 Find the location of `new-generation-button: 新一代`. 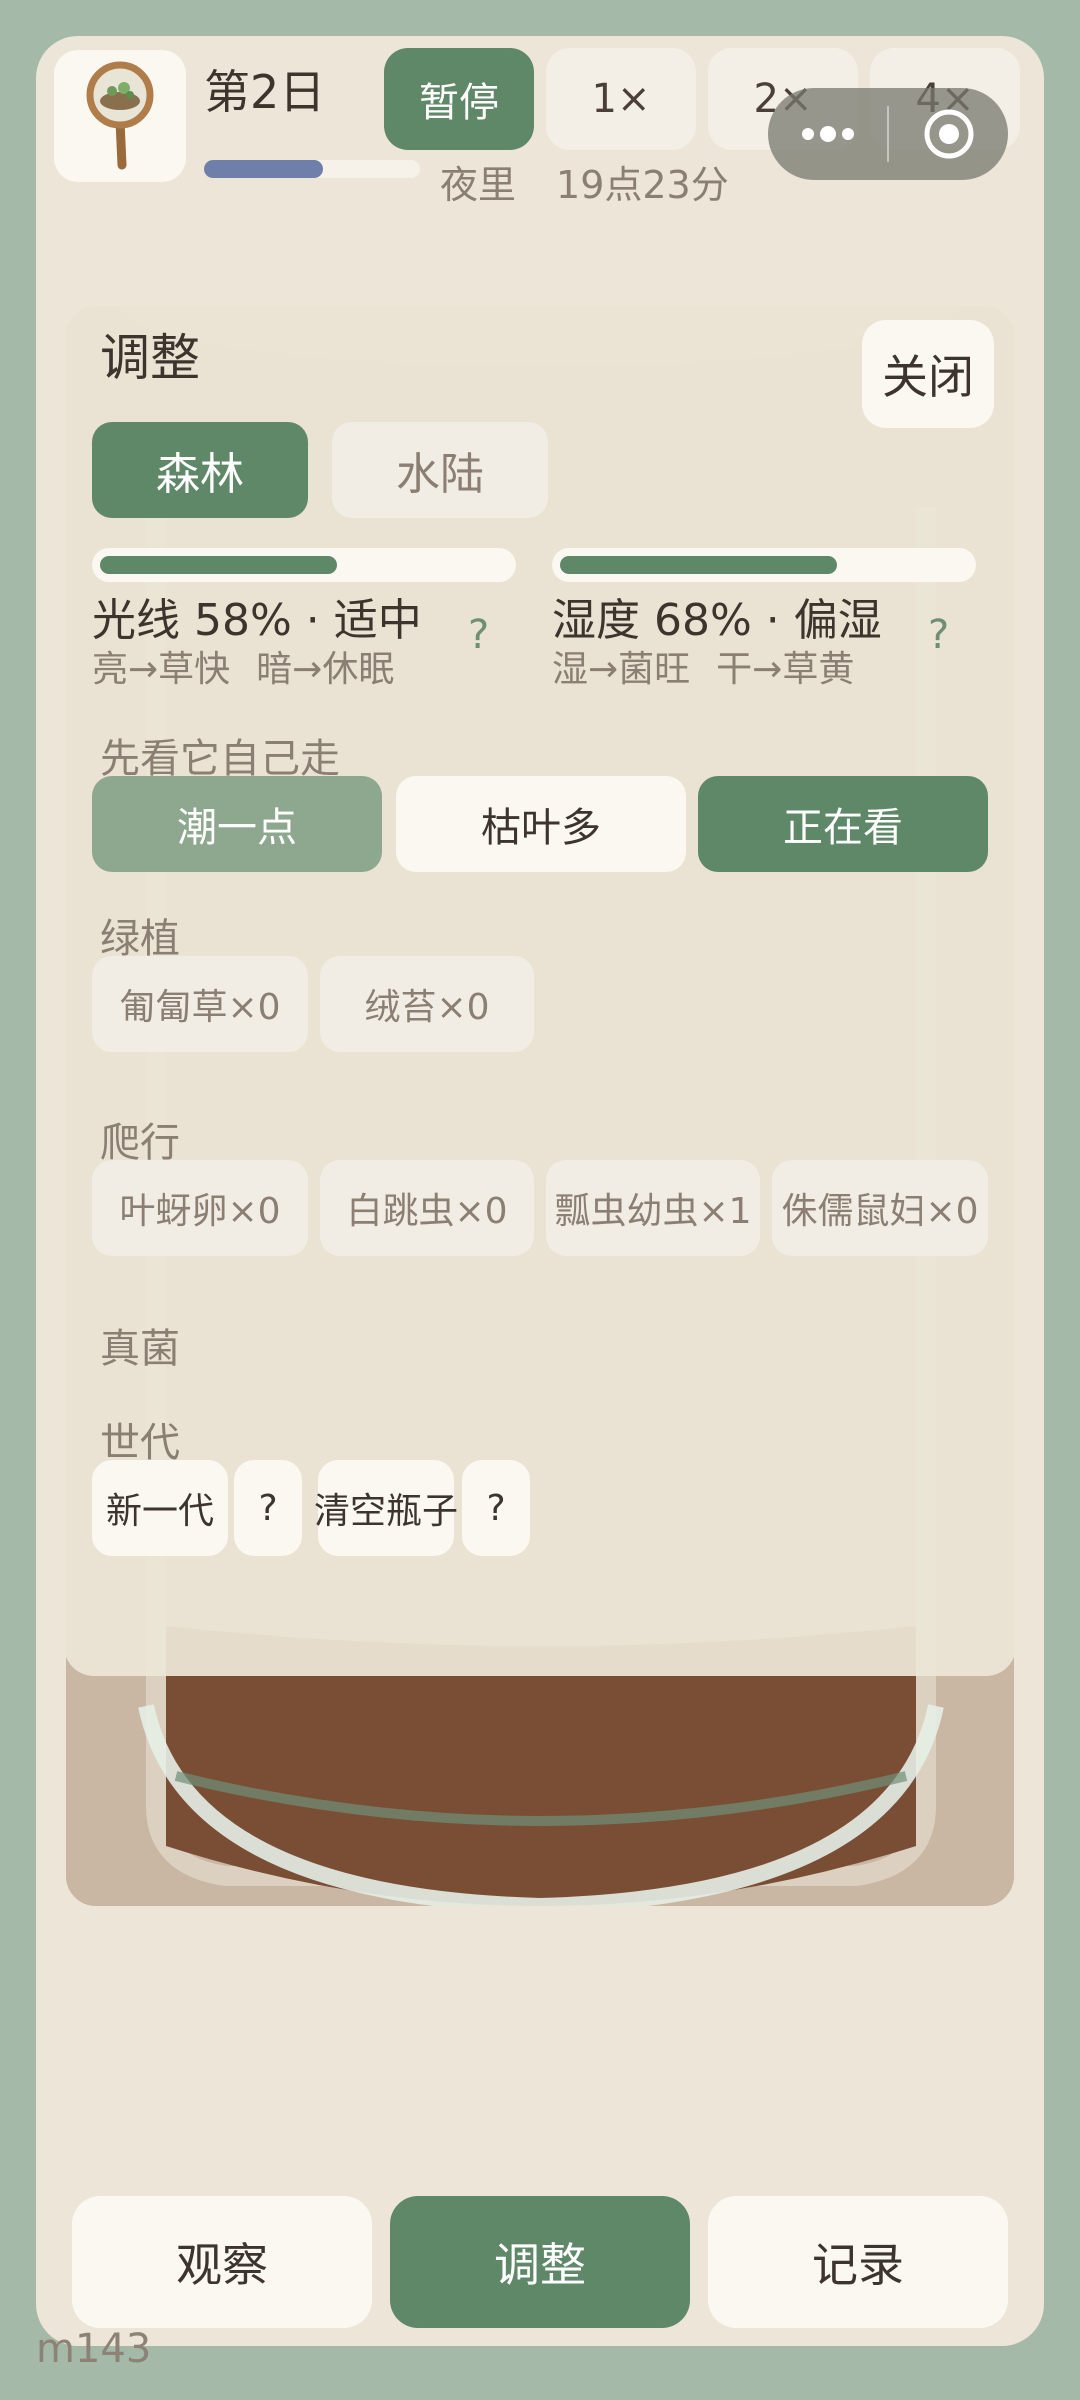

new-generation-button: 新一代 is located at coordinates (160, 1508).